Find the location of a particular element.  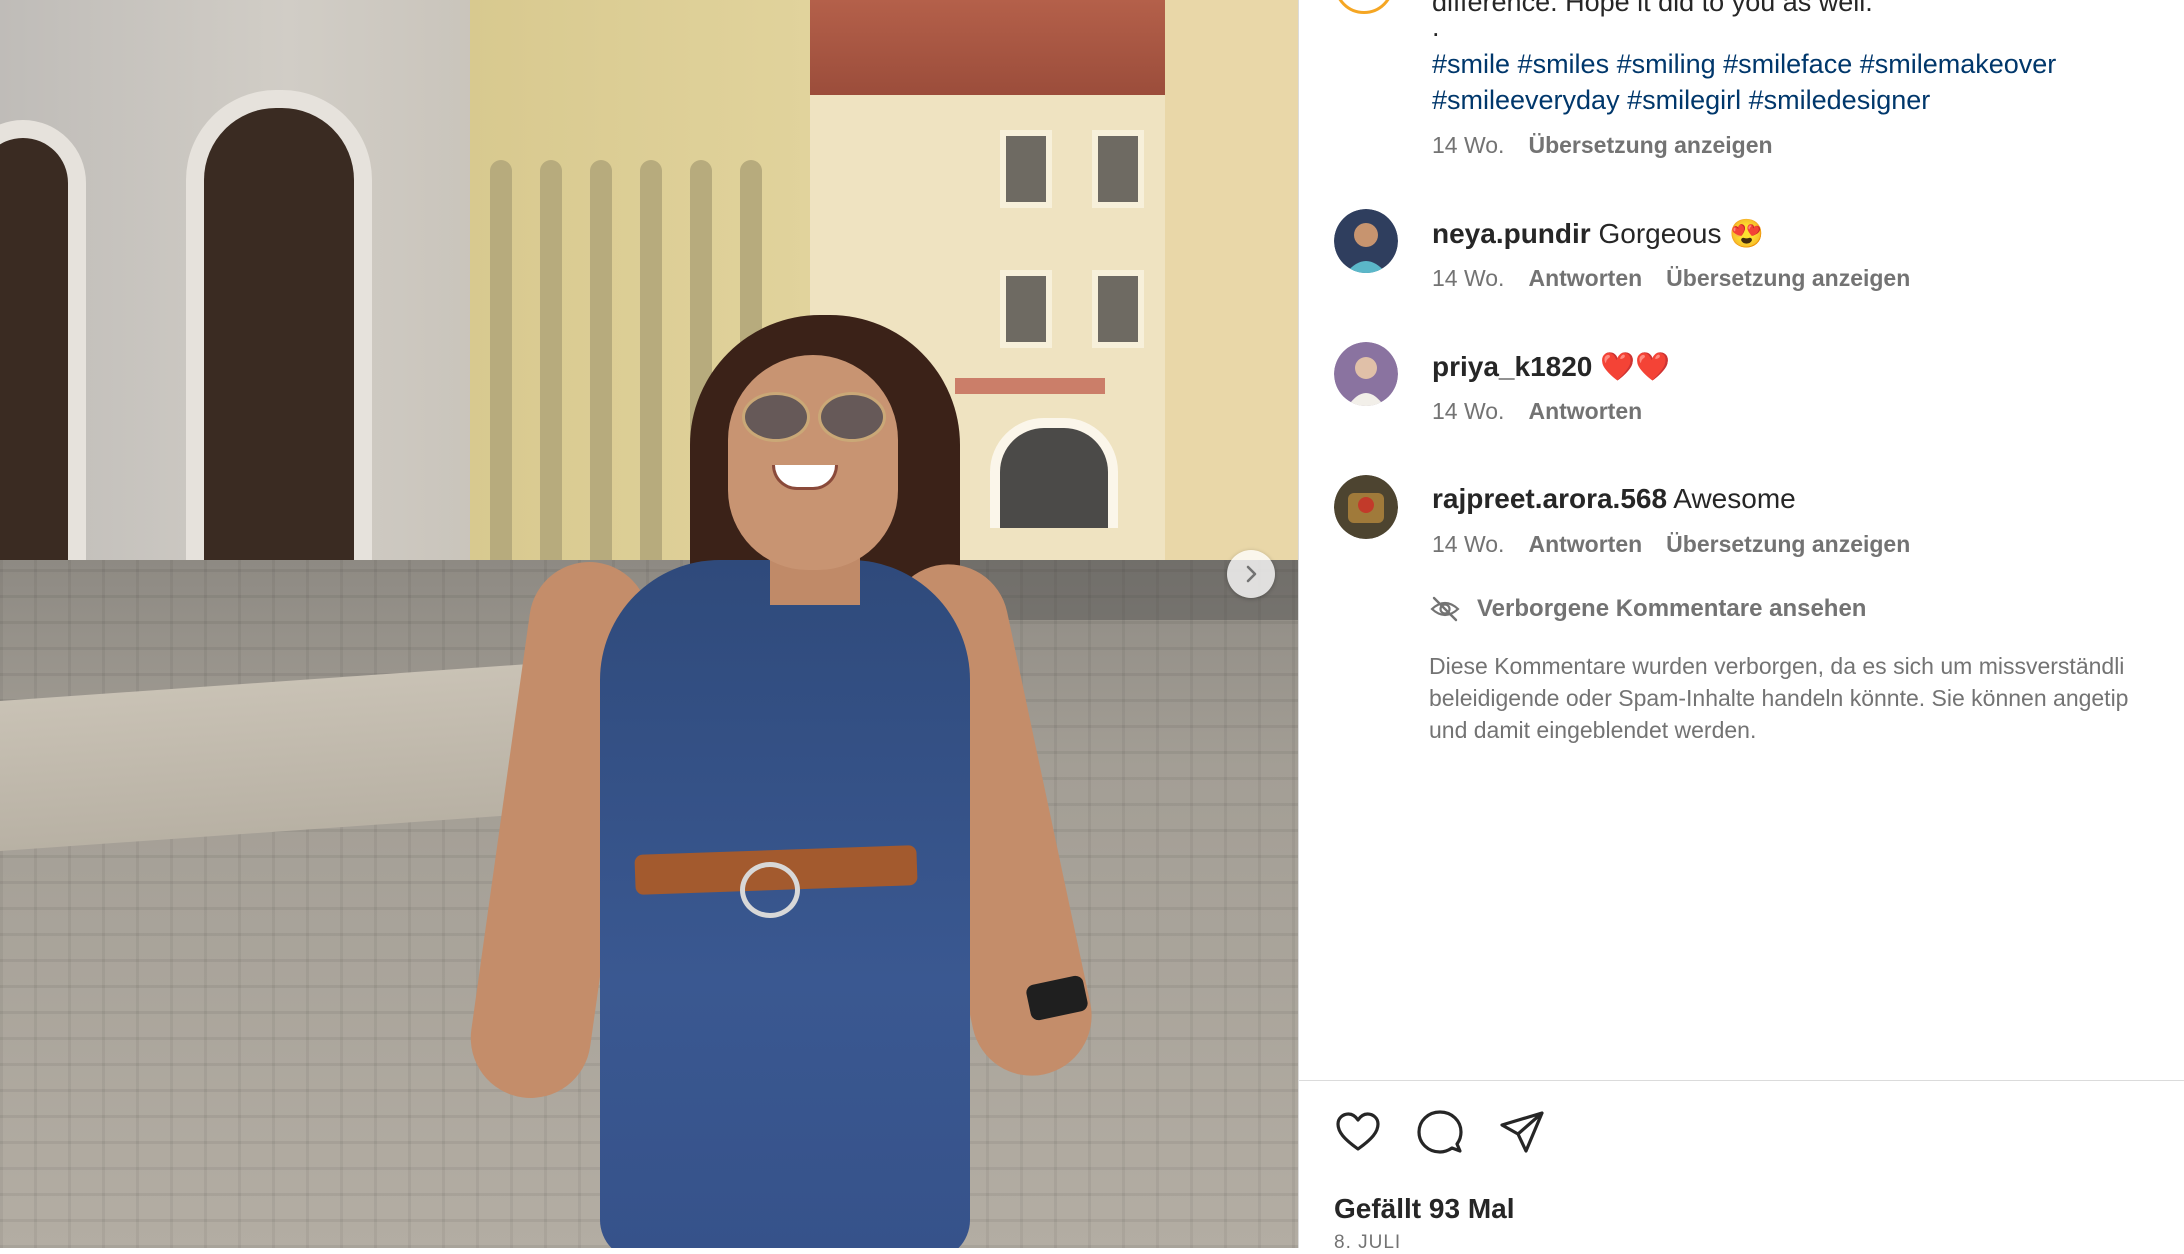

hashtag-link: #smiledesigner is located at coordinates (1840, 100).